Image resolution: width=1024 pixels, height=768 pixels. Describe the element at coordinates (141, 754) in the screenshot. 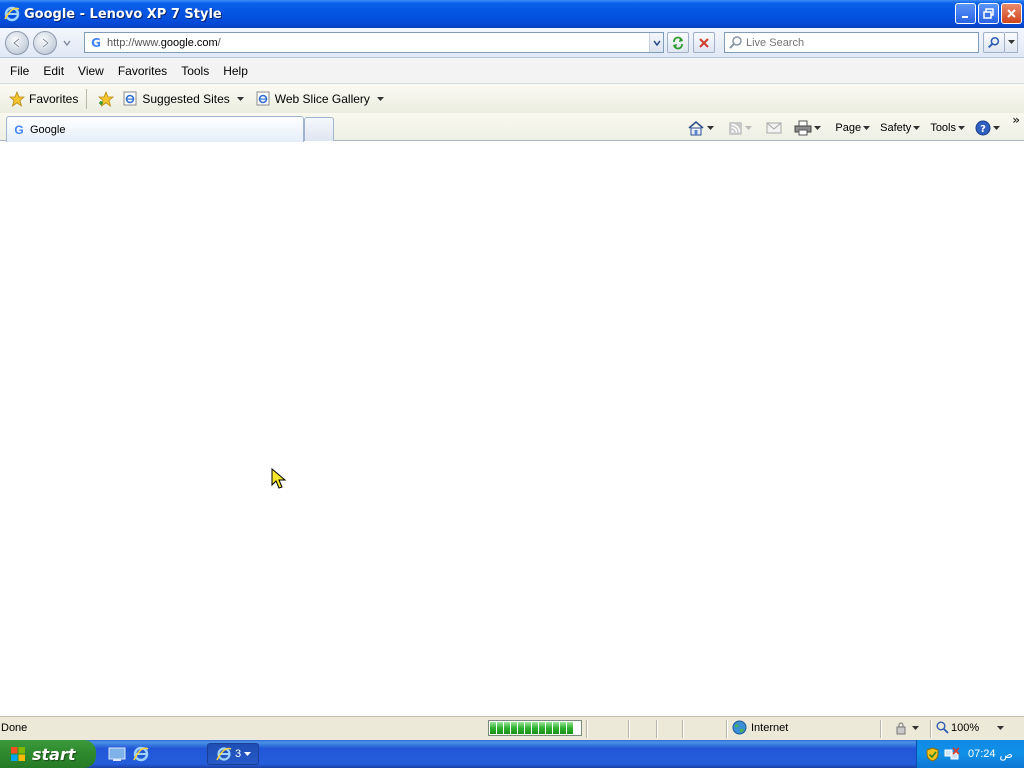

I see `ie-quicklaunch-icon` at that location.